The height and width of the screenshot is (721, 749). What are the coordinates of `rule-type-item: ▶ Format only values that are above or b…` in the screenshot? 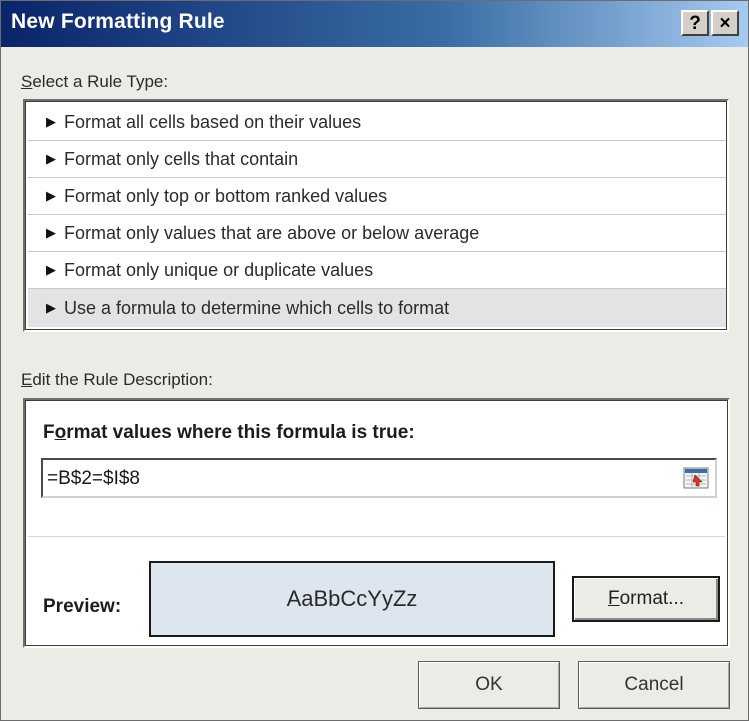 It's located at (377, 233).